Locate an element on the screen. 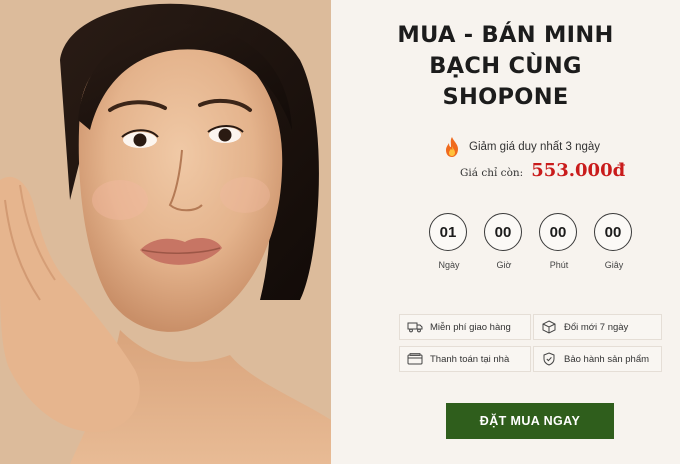  countdown-hours: 00 Giờ is located at coordinates (504, 241).